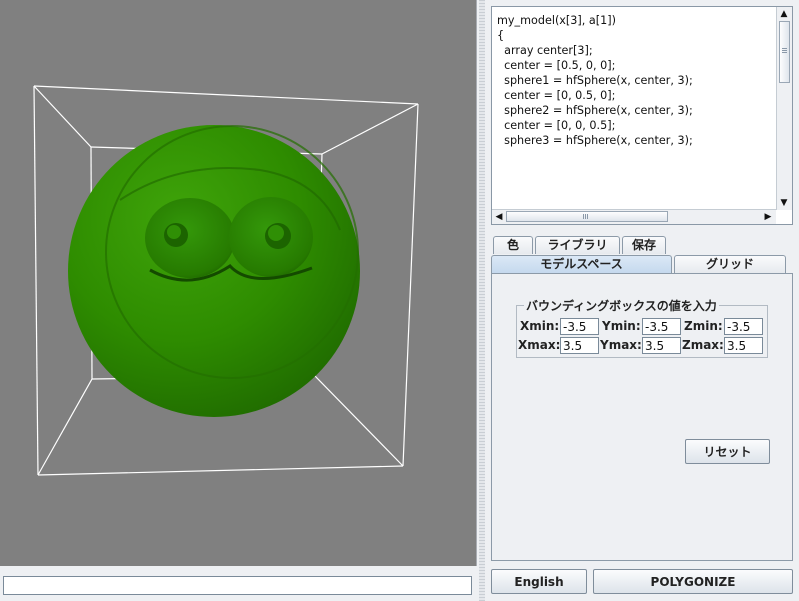 Image resolution: width=799 pixels, height=601 pixels. What do you see at coordinates (621, 305) in the screenshot?
I see `bounding-box-group-title: バウンディングボックスの値を入力` at bounding box center [621, 305].